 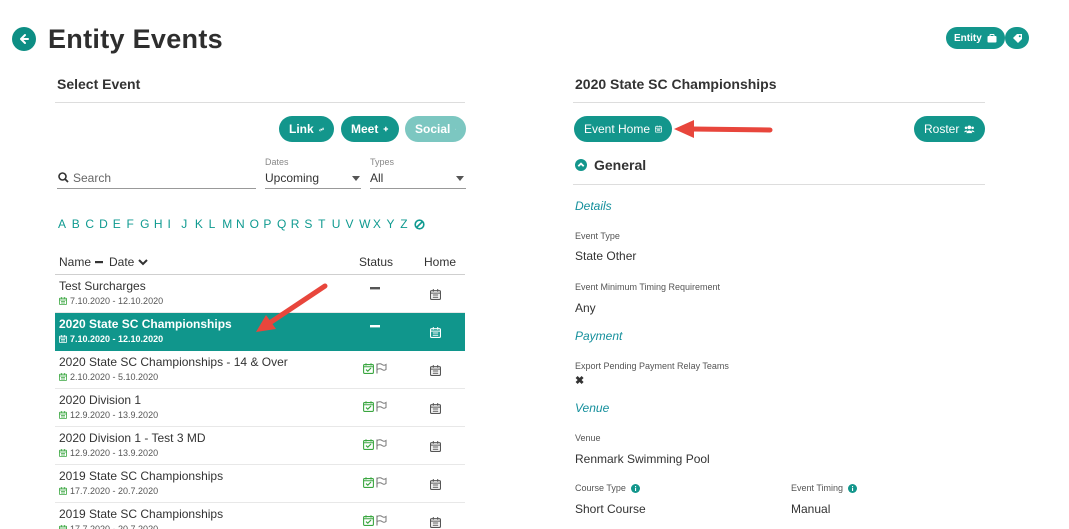 I want to click on types-underline, so click(x=418, y=188).